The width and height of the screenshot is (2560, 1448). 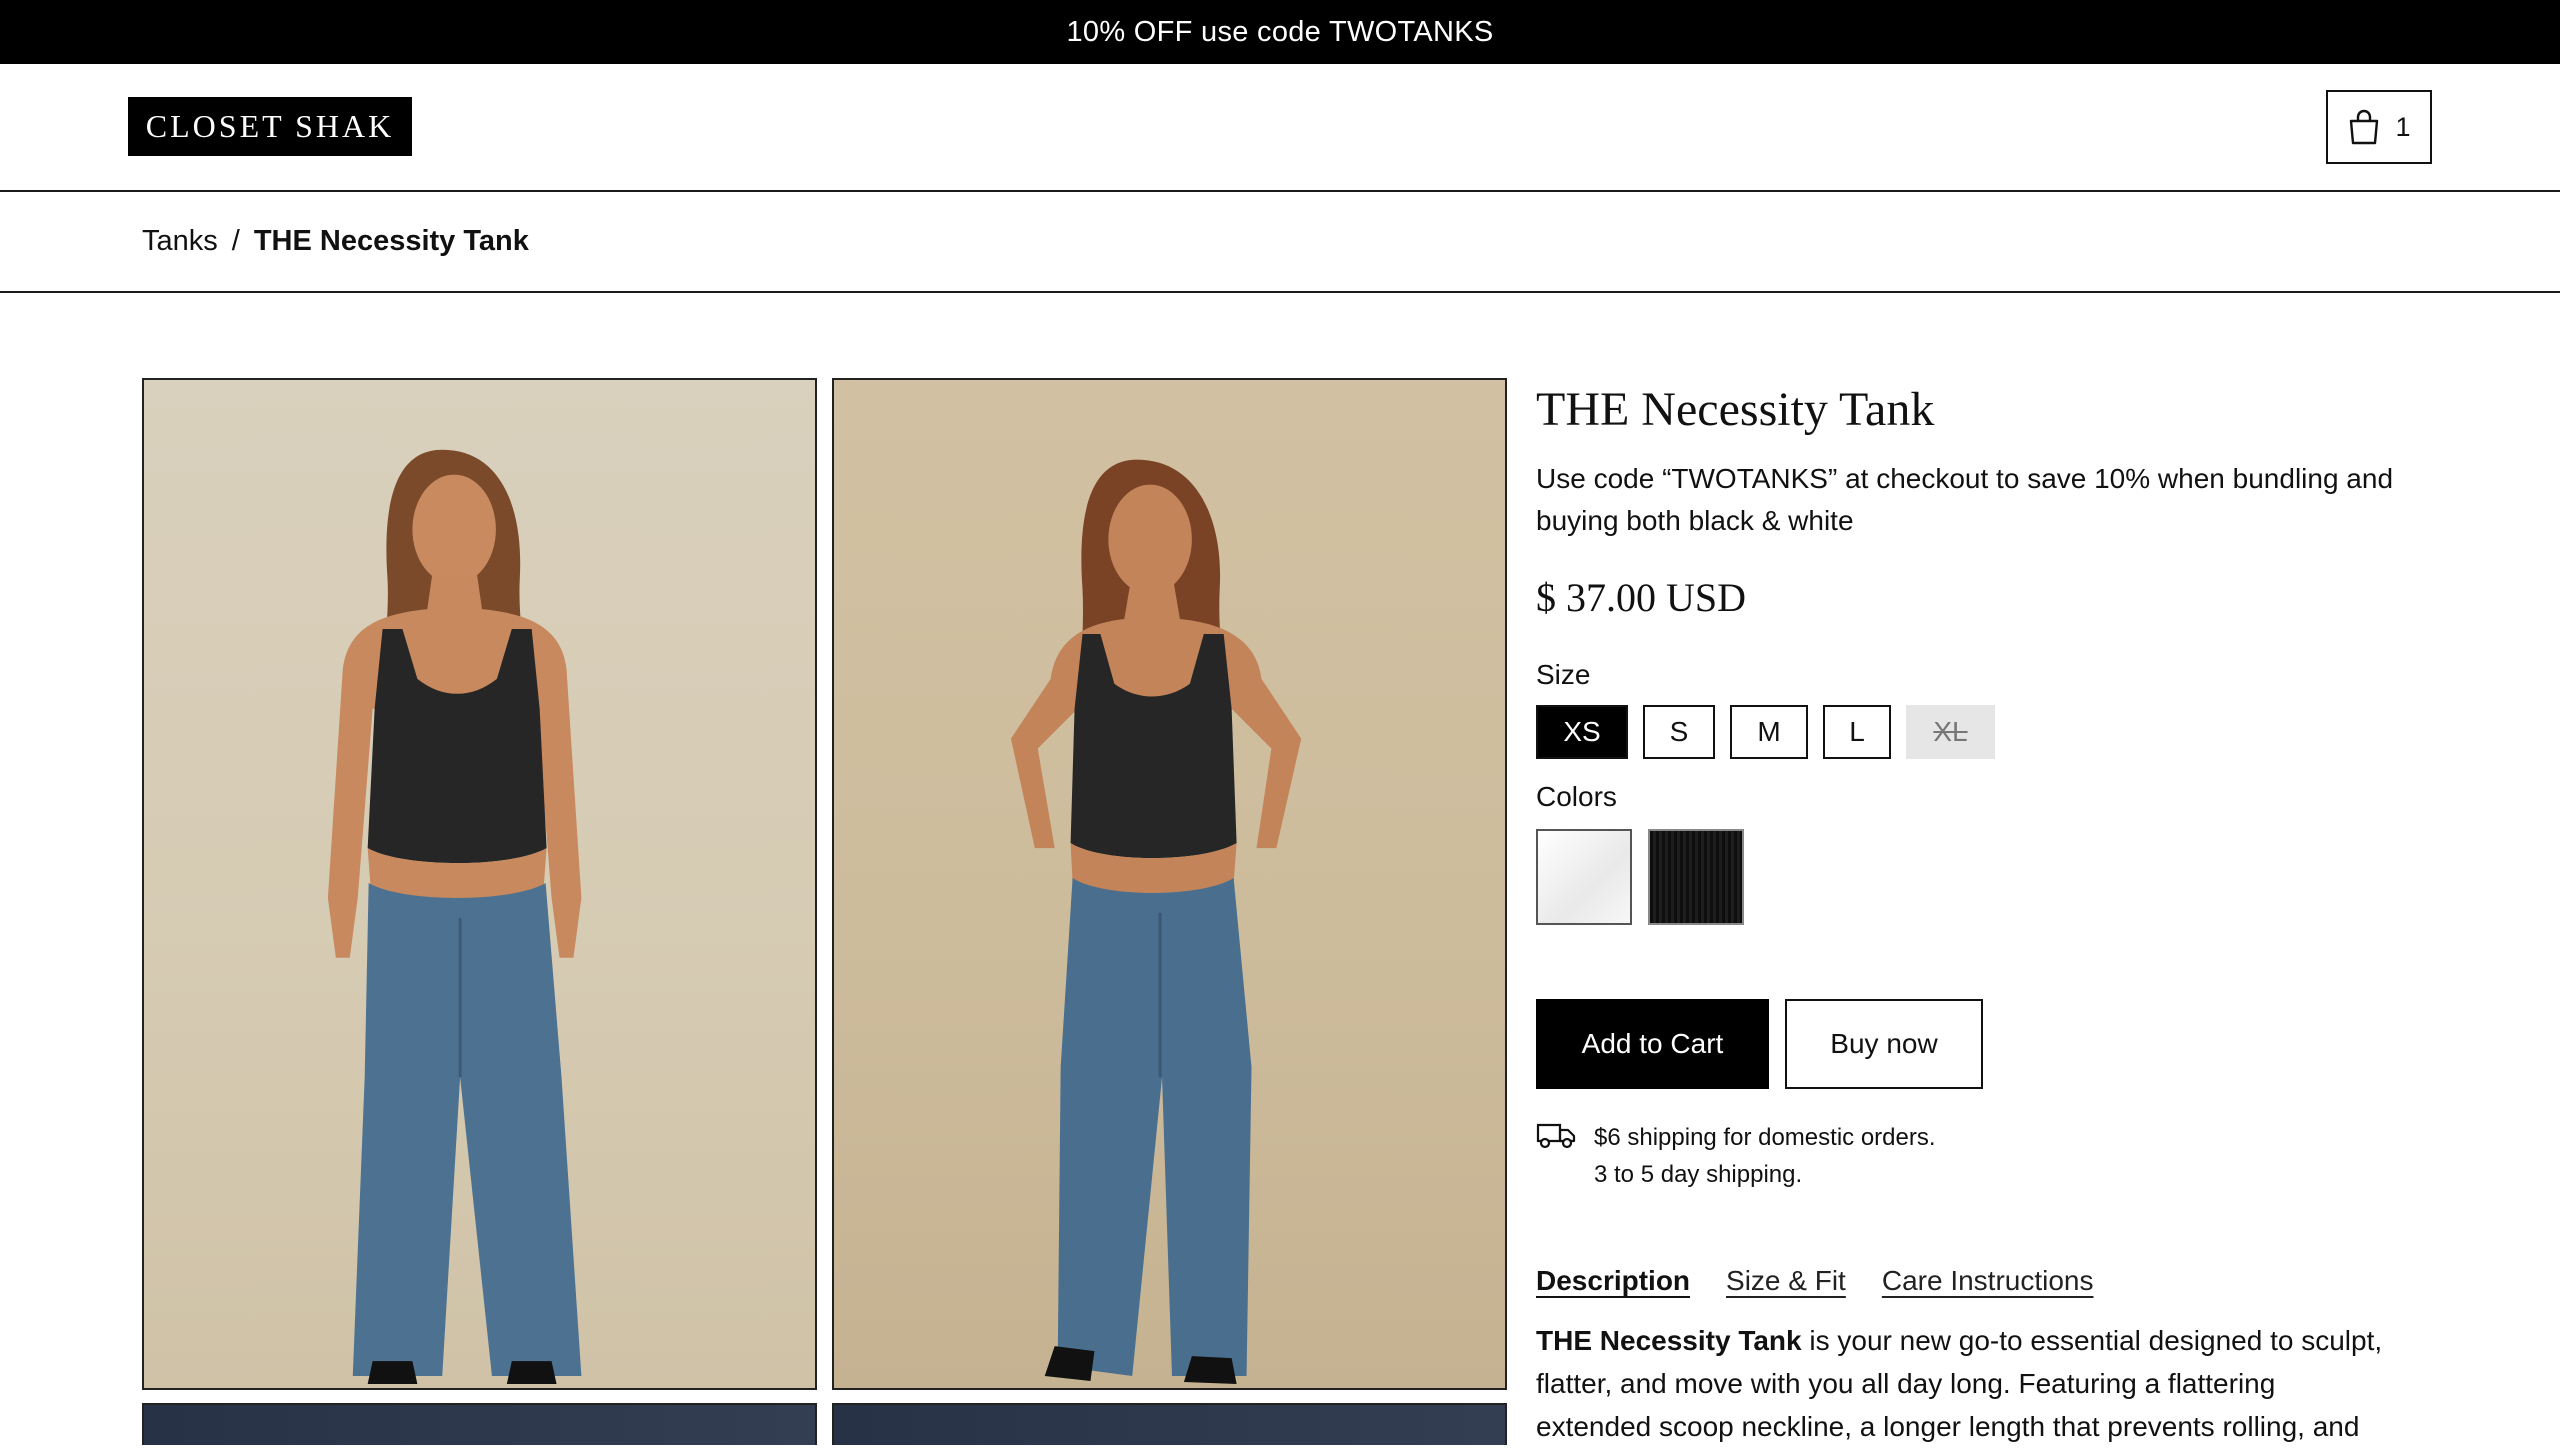 What do you see at coordinates (270, 126) in the screenshot?
I see `store-logo: CLOSET SHAK` at bounding box center [270, 126].